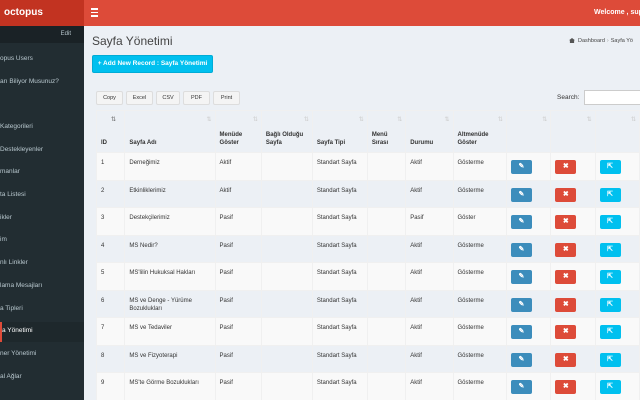  Describe the element at coordinates (429, 248) in the screenshot. I see `cell-status: Aktif` at that location.